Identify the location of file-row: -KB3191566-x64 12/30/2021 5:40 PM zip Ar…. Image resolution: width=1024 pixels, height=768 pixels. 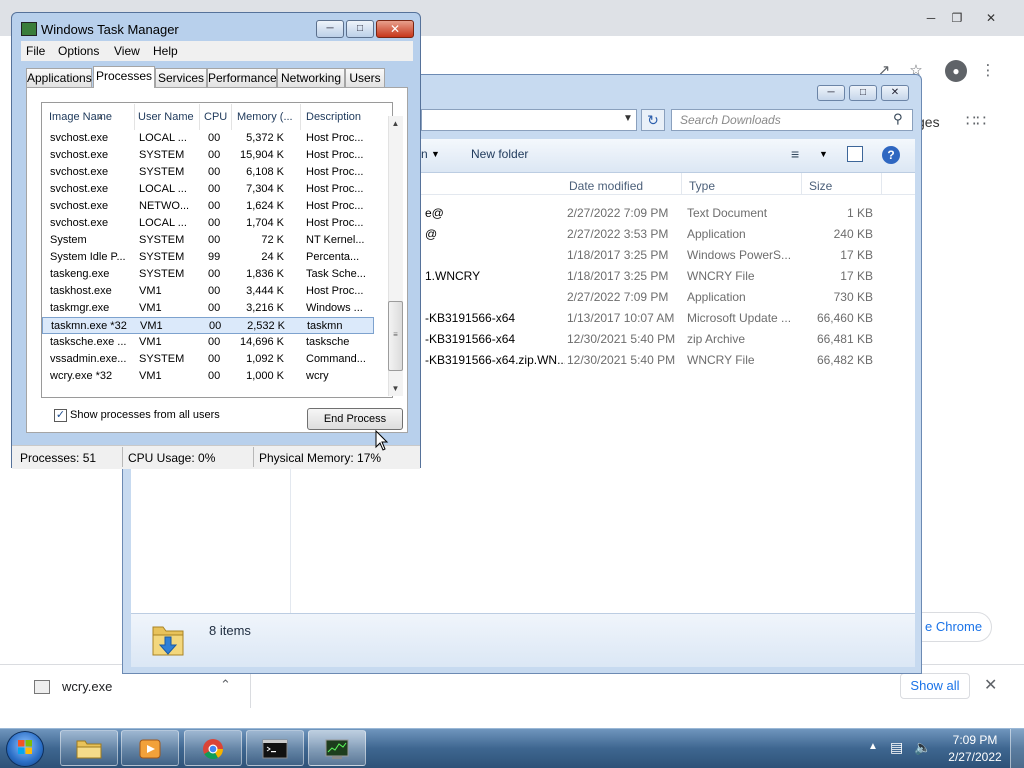
(655, 342).